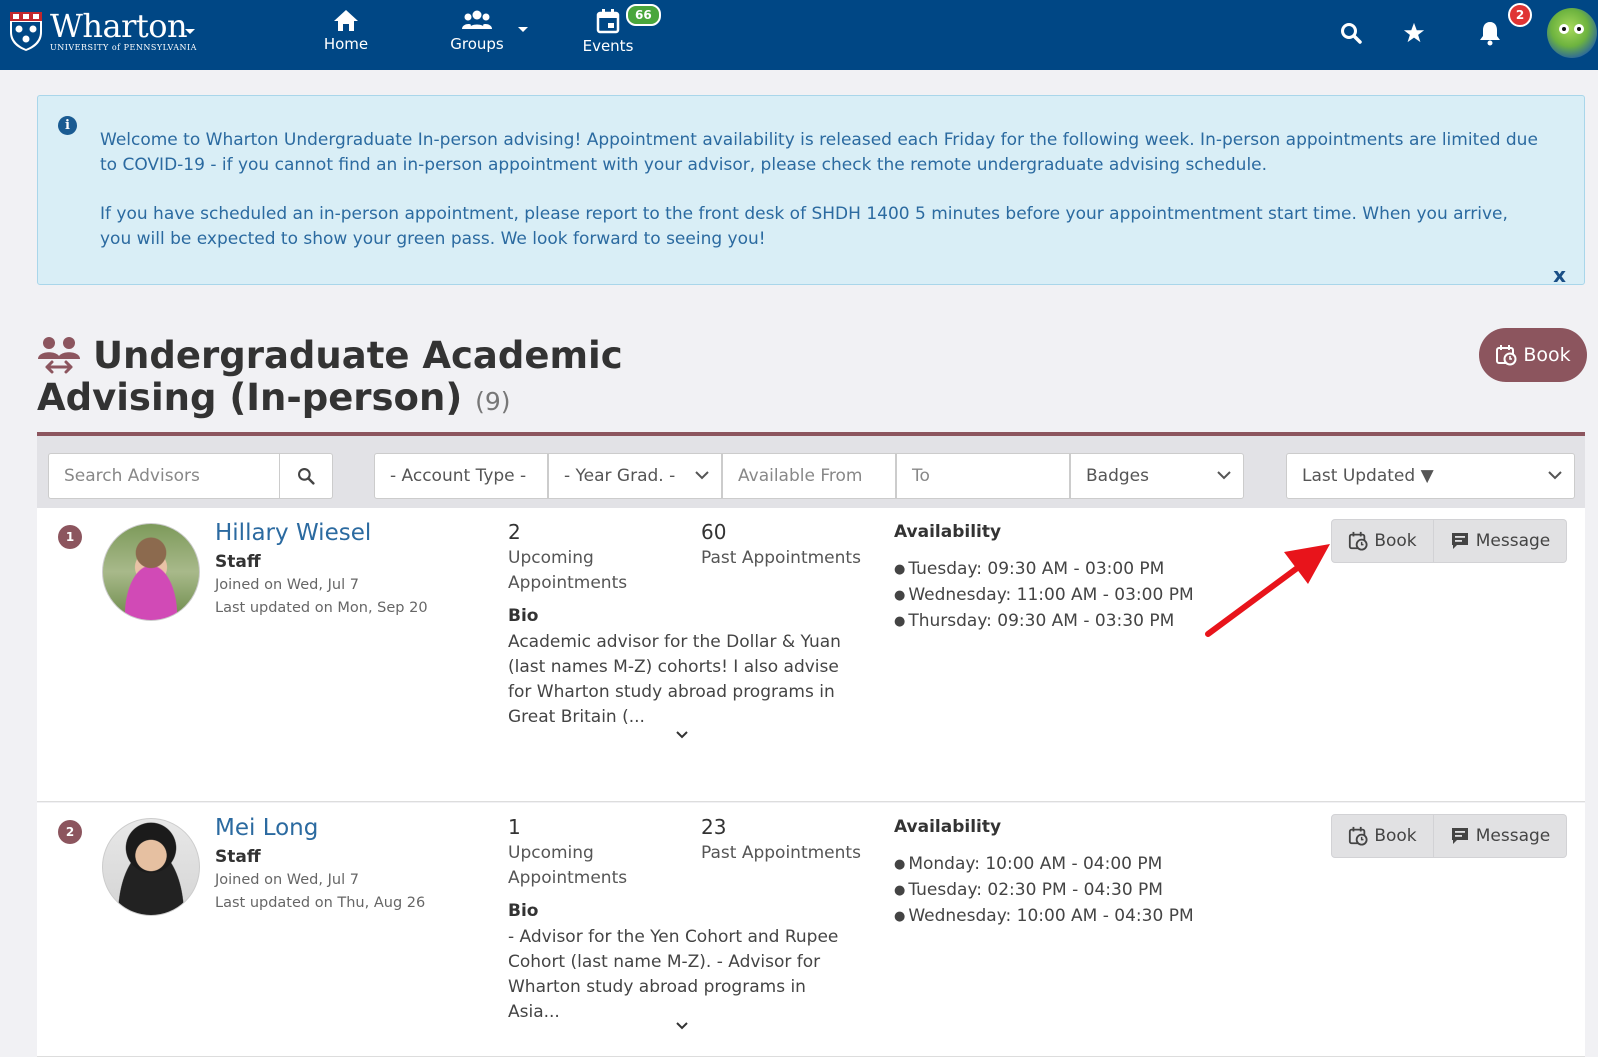 Image resolution: width=1598 pixels, height=1057 pixels. I want to click on book-button-main-label: Book, so click(1547, 355).